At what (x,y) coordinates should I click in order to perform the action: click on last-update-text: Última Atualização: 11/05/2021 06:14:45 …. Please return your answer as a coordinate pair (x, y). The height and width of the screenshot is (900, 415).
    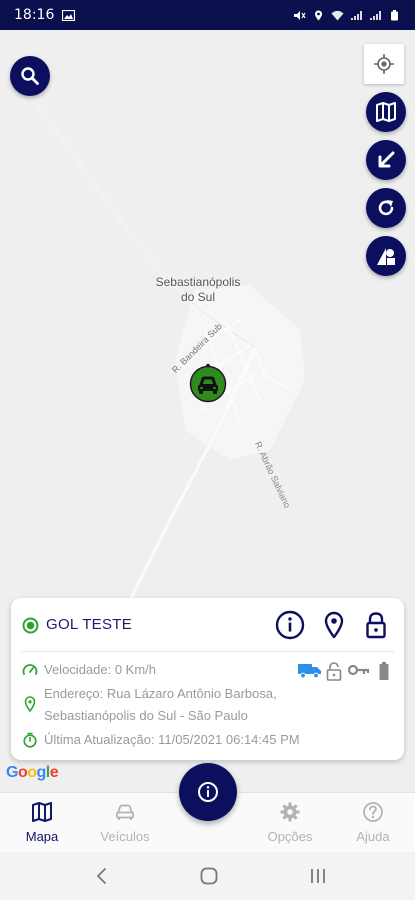
    Looking at the image, I should click on (172, 739).